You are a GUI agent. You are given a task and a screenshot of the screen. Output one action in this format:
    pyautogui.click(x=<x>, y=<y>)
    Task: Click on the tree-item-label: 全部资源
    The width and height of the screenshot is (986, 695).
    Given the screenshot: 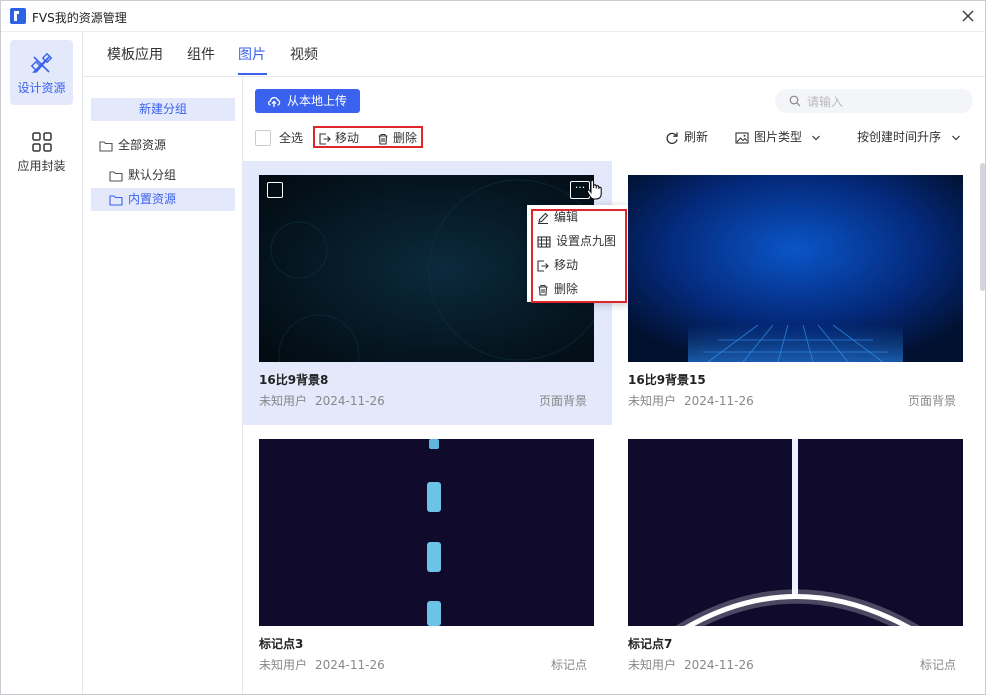 What is the action you would take?
    pyautogui.click(x=142, y=145)
    